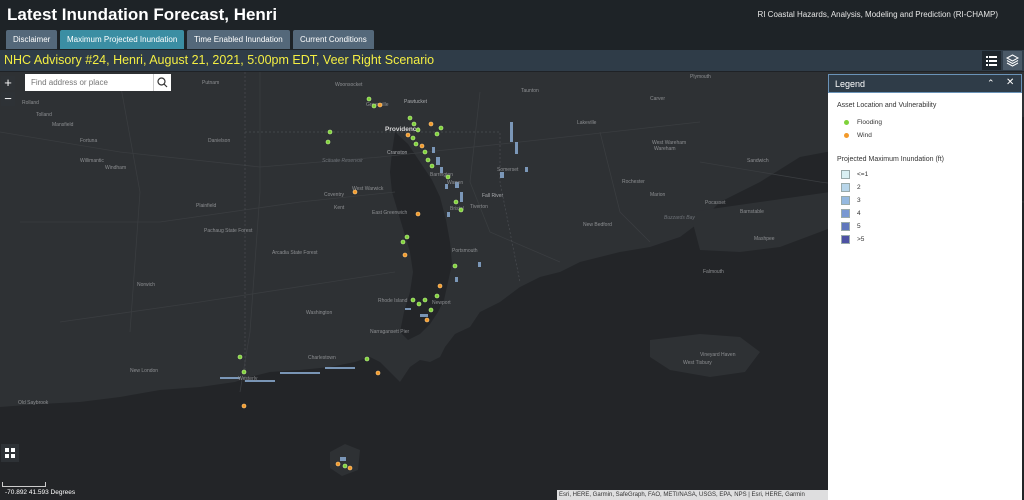 This screenshot has width=1024, height=500. What do you see at coordinates (991, 83) in the screenshot?
I see `chevron-up-icon: ⌃` at bounding box center [991, 83].